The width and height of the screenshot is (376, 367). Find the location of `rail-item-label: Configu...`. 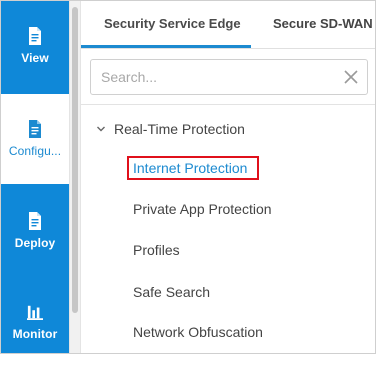

rail-item-label: Configu... is located at coordinates (35, 151).